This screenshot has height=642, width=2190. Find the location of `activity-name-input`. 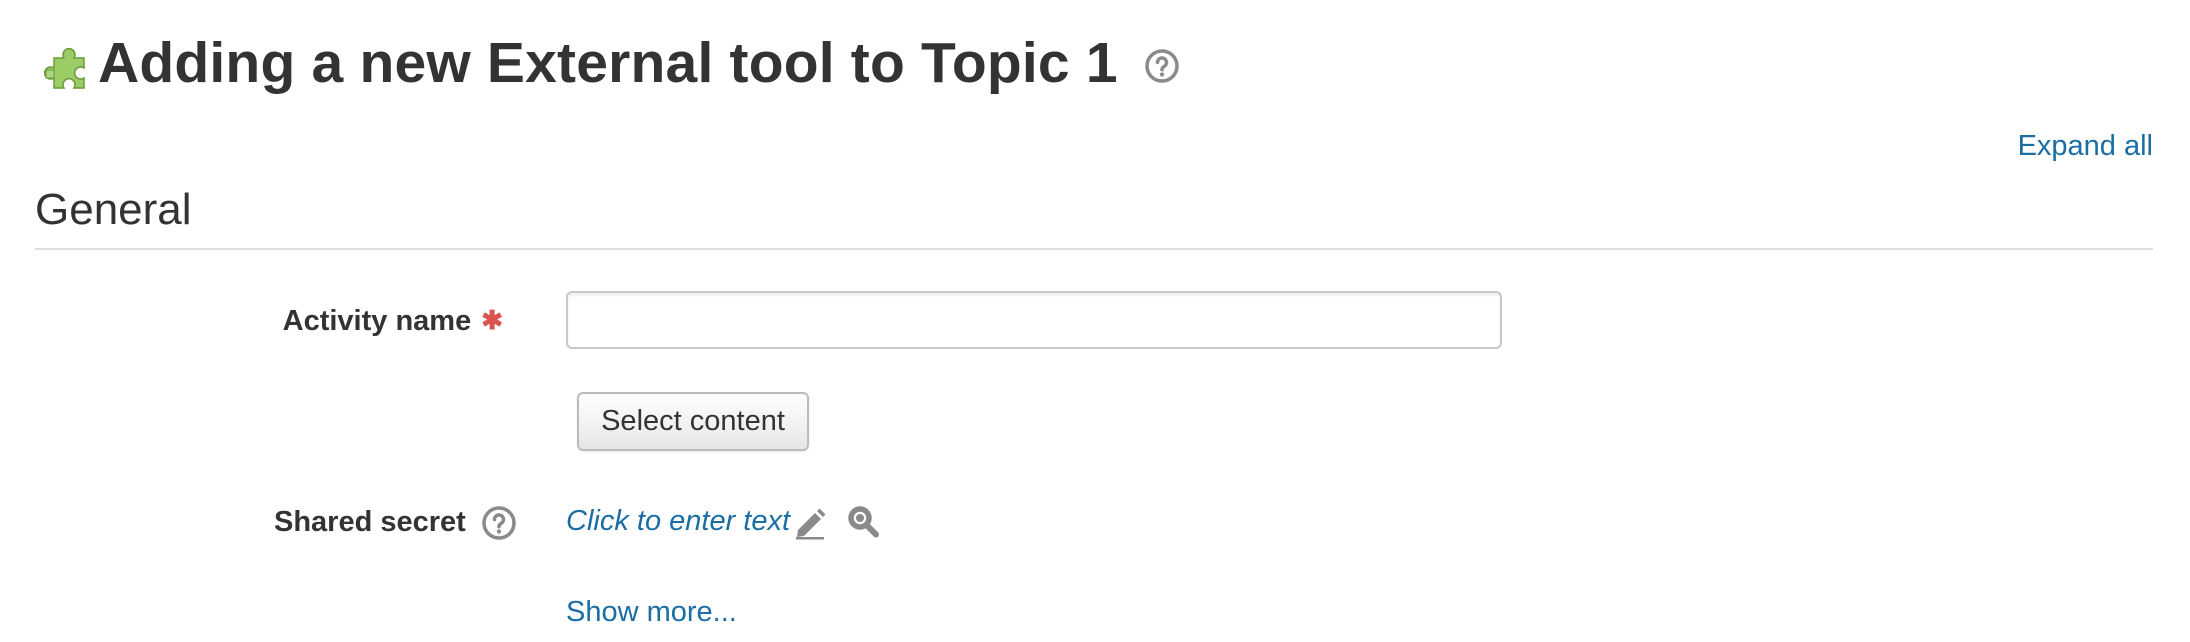

activity-name-input is located at coordinates (1034, 320).